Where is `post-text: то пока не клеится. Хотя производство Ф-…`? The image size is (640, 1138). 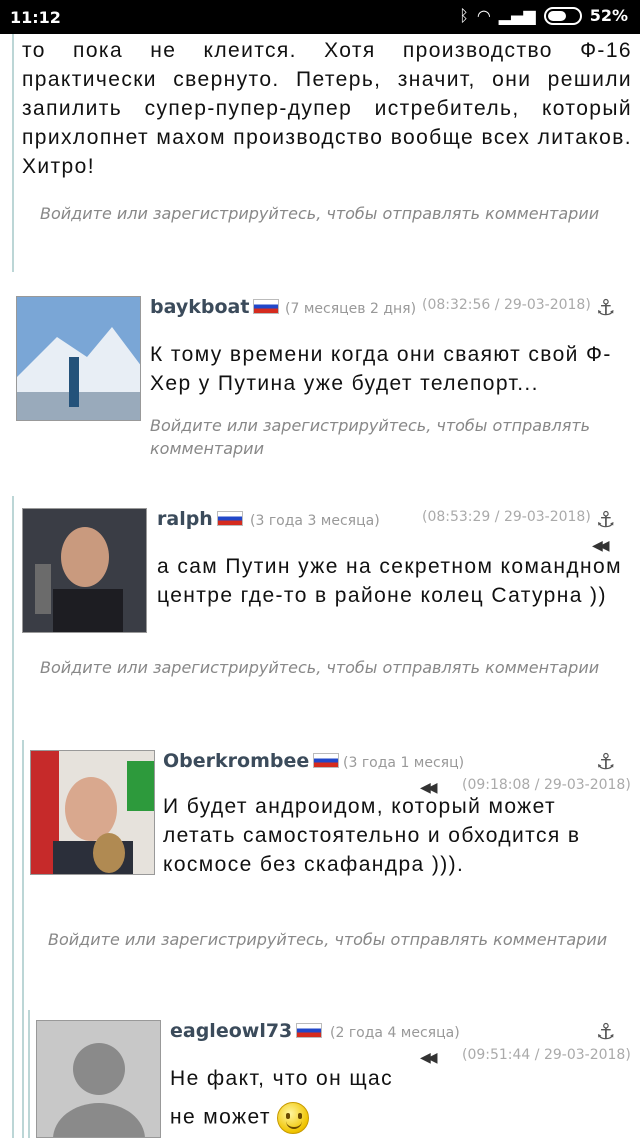 post-text: то пока не клеится. Хотя производство Ф-… is located at coordinates (327, 108).